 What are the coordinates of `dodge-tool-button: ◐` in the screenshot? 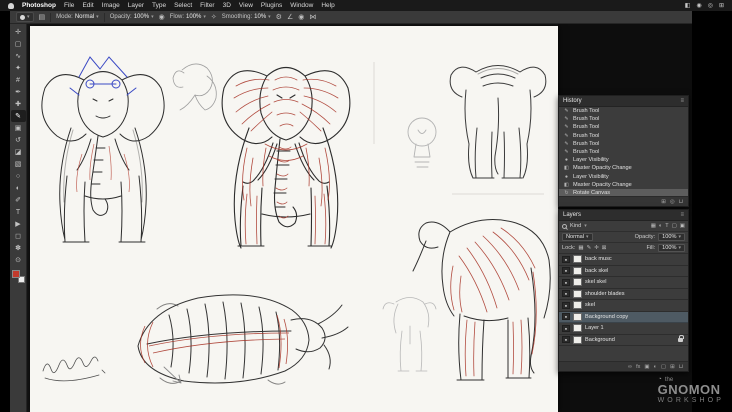 It's located at (18, 188).